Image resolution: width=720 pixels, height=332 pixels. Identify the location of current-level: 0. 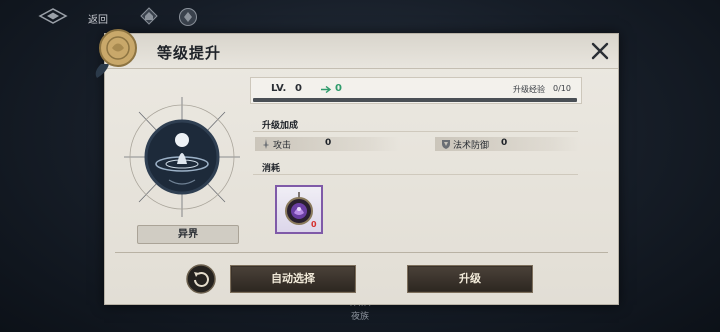
(298, 88).